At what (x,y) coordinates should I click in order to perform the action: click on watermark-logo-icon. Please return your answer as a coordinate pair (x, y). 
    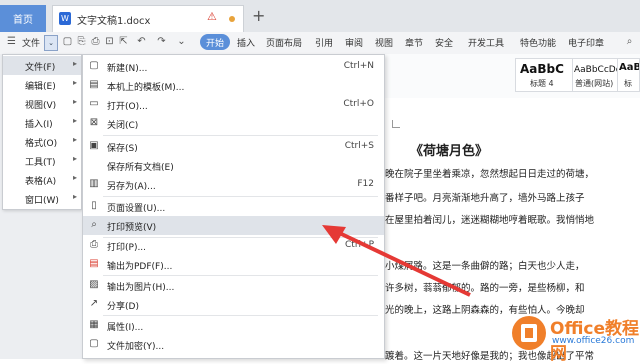
    Looking at the image, I should click on (529, 333).